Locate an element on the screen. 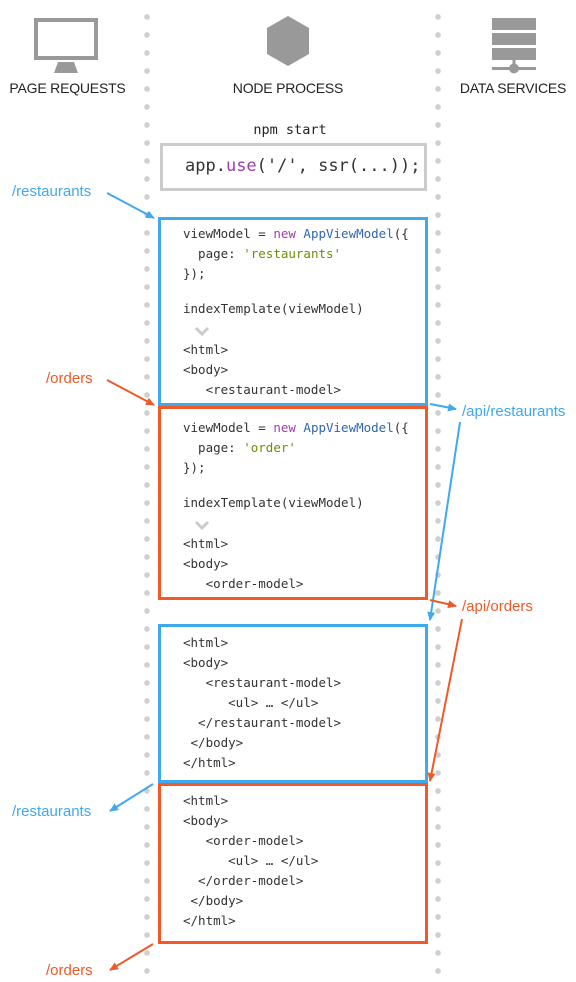 This screenshot has width=576, height=982. code-line: page: 'restaurants' is located at coordinates (262, 254).